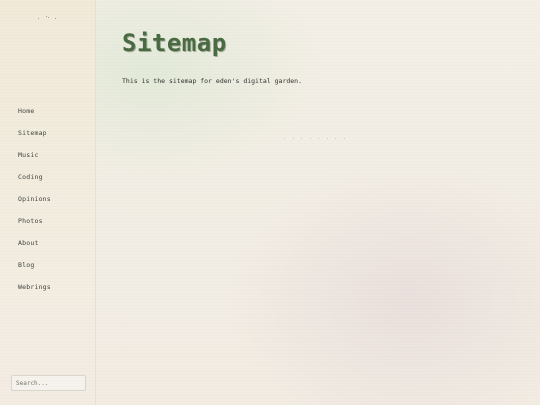 The height and width of the screenshot is (405, 540). What do you see at coordinates (319, 140) in the screenshot?
I see `decorative-dots` at bounding box center [319, 140].